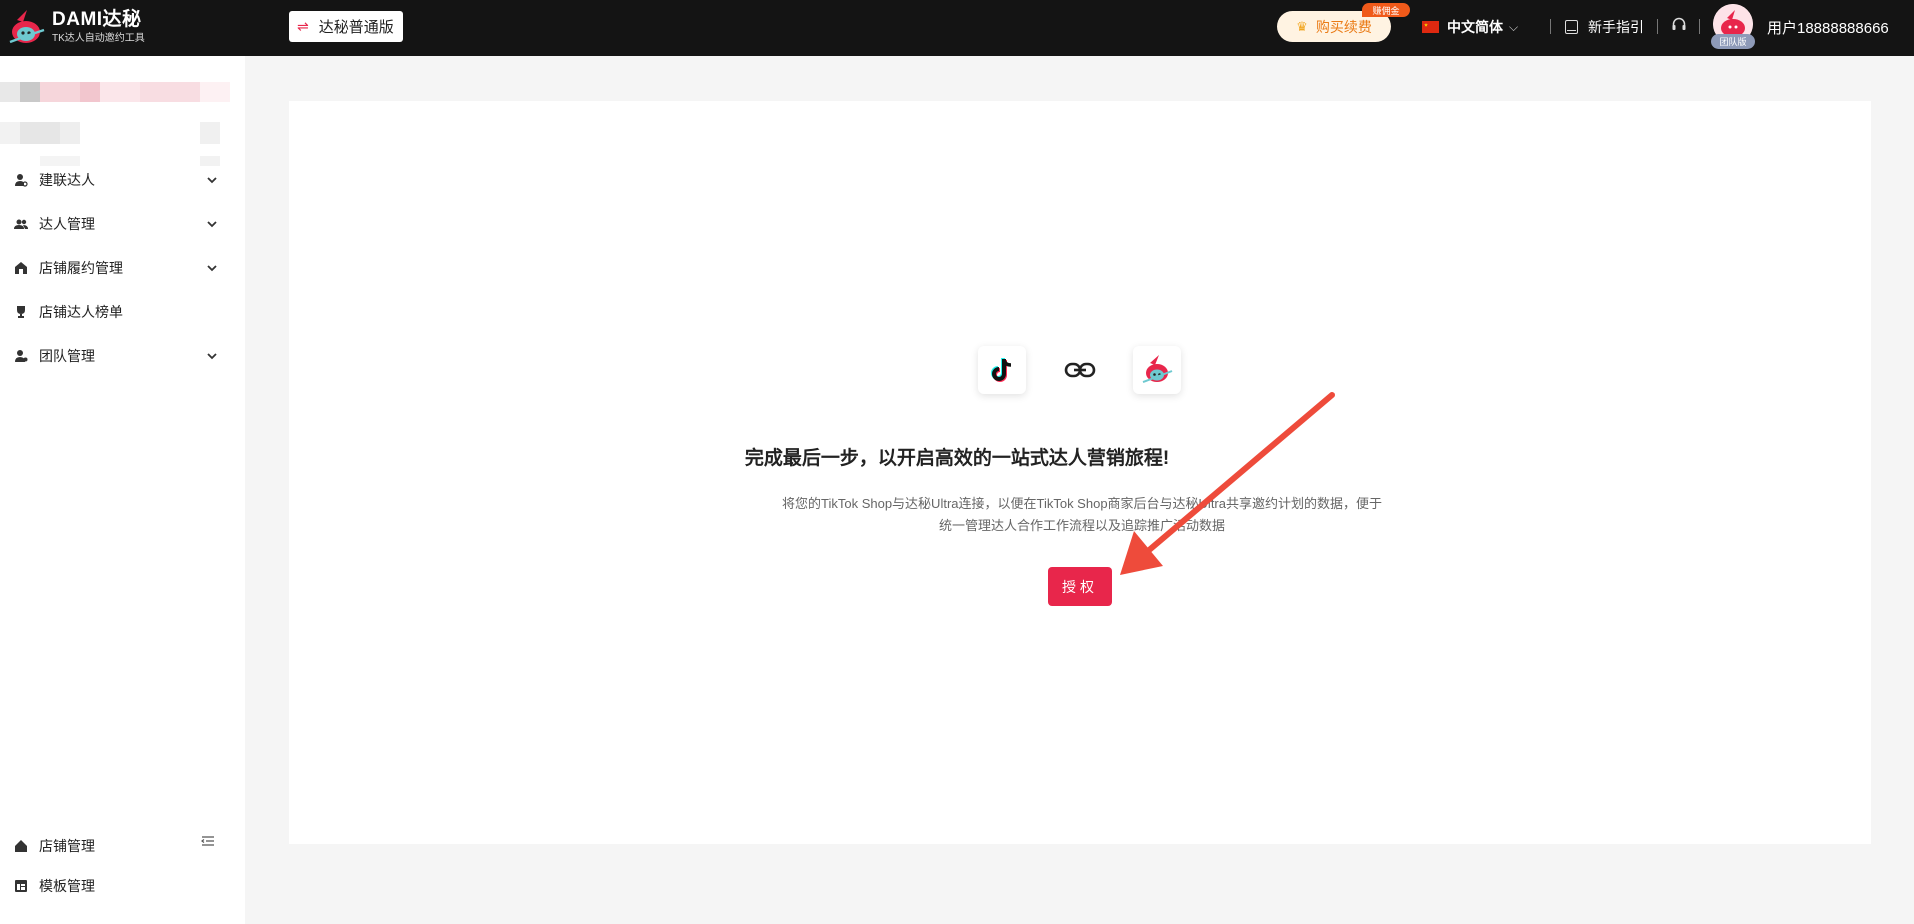 This screenshot has height=924, width=1914. Describe the element at coordinates (115, 224) in the screenshot. I see `sidebar-item-creator-management: 达人管理` at that location.